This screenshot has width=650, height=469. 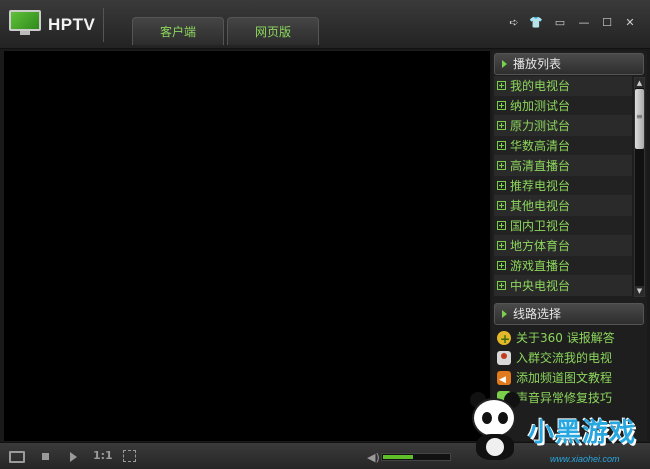 I want to click on group-icon, so click(x=504, y=358).